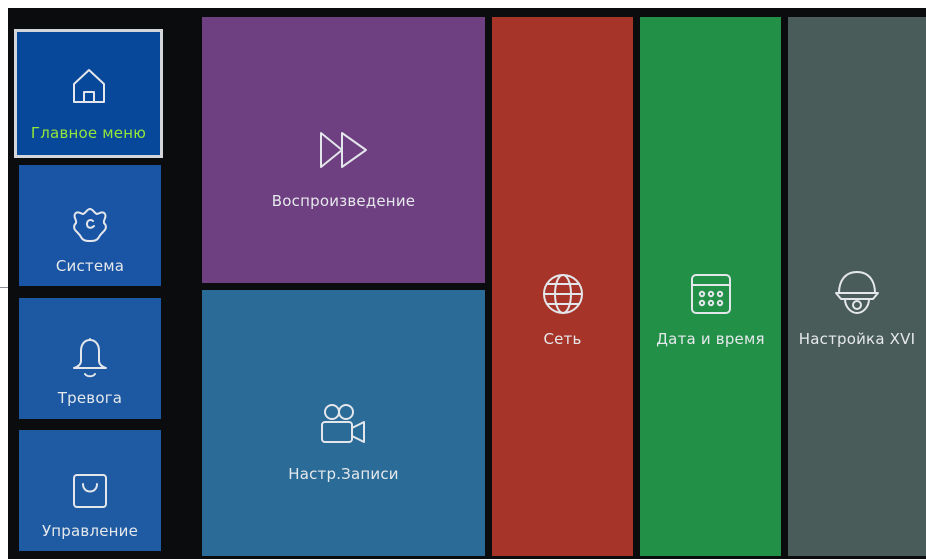 The width and height of the screenshot is (926, 559). What do you see at coordinates (88, 133) in the screenshot?
I see `sidebar-item-label: Главное меню` at bounding box center [88, 133].